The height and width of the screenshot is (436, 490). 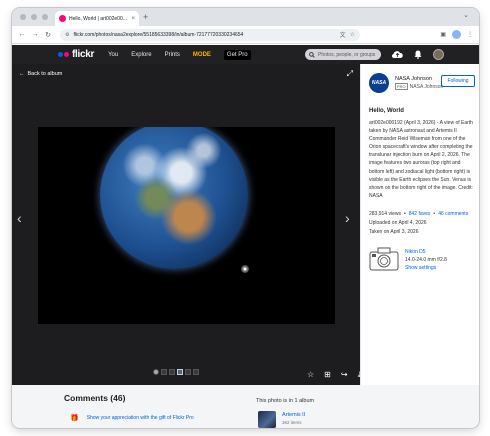 What do you see at coordinates (426, 260) in the screenshot?
I see `lens-specs: 14.0-24.0 mm f/2.8` at bounding box center [426, 260].